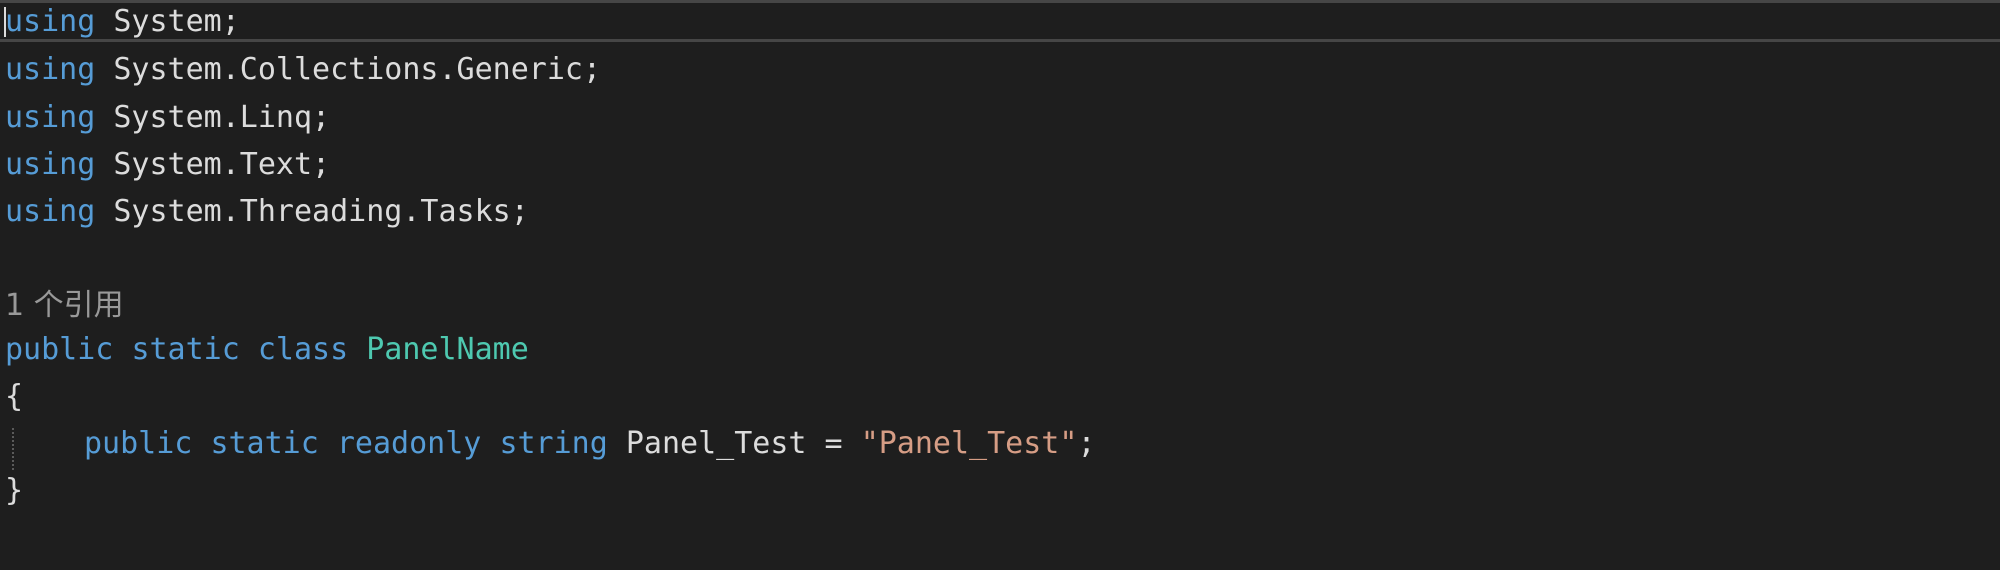  What do you see at coordinates (213, 117) in the screenshot?
I see `namespace-text: System.Linq;` at bounding box center [213, 117].